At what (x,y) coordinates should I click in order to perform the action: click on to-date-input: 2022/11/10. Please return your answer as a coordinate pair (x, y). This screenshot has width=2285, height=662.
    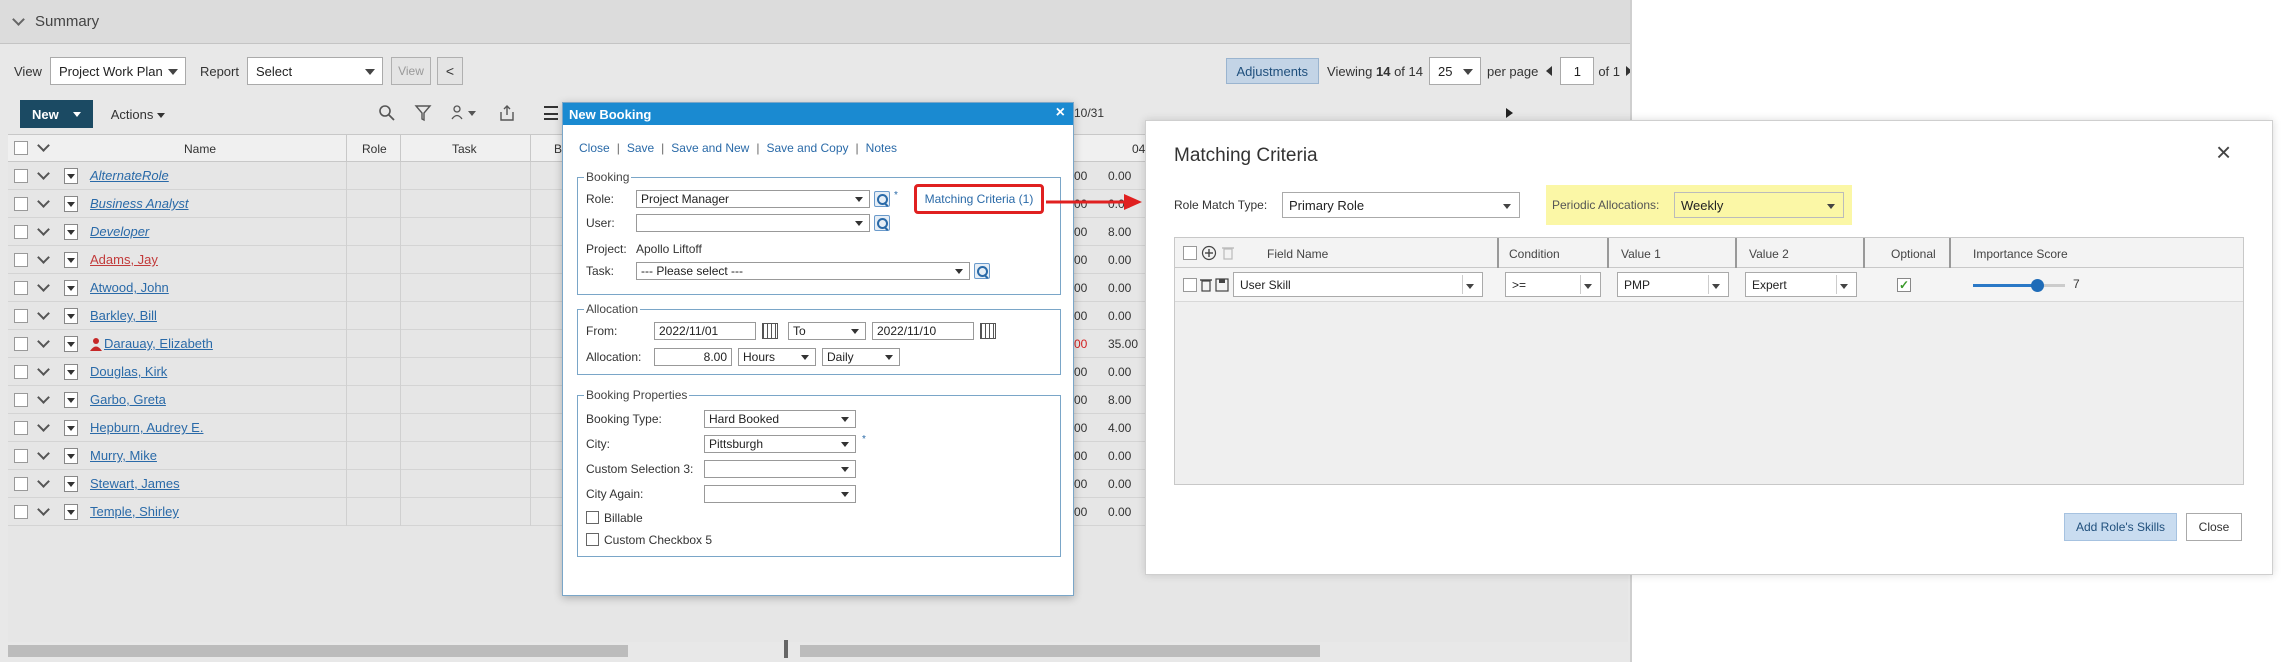
    Looking at the image, I should click on (923, 331).